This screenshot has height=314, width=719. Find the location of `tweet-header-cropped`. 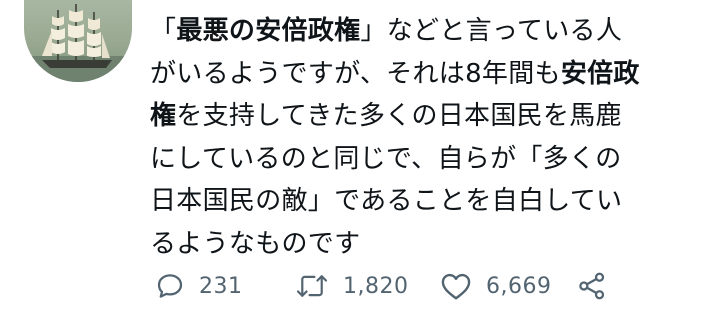

tweet-header-cropped is located at coordinates (360, 3).